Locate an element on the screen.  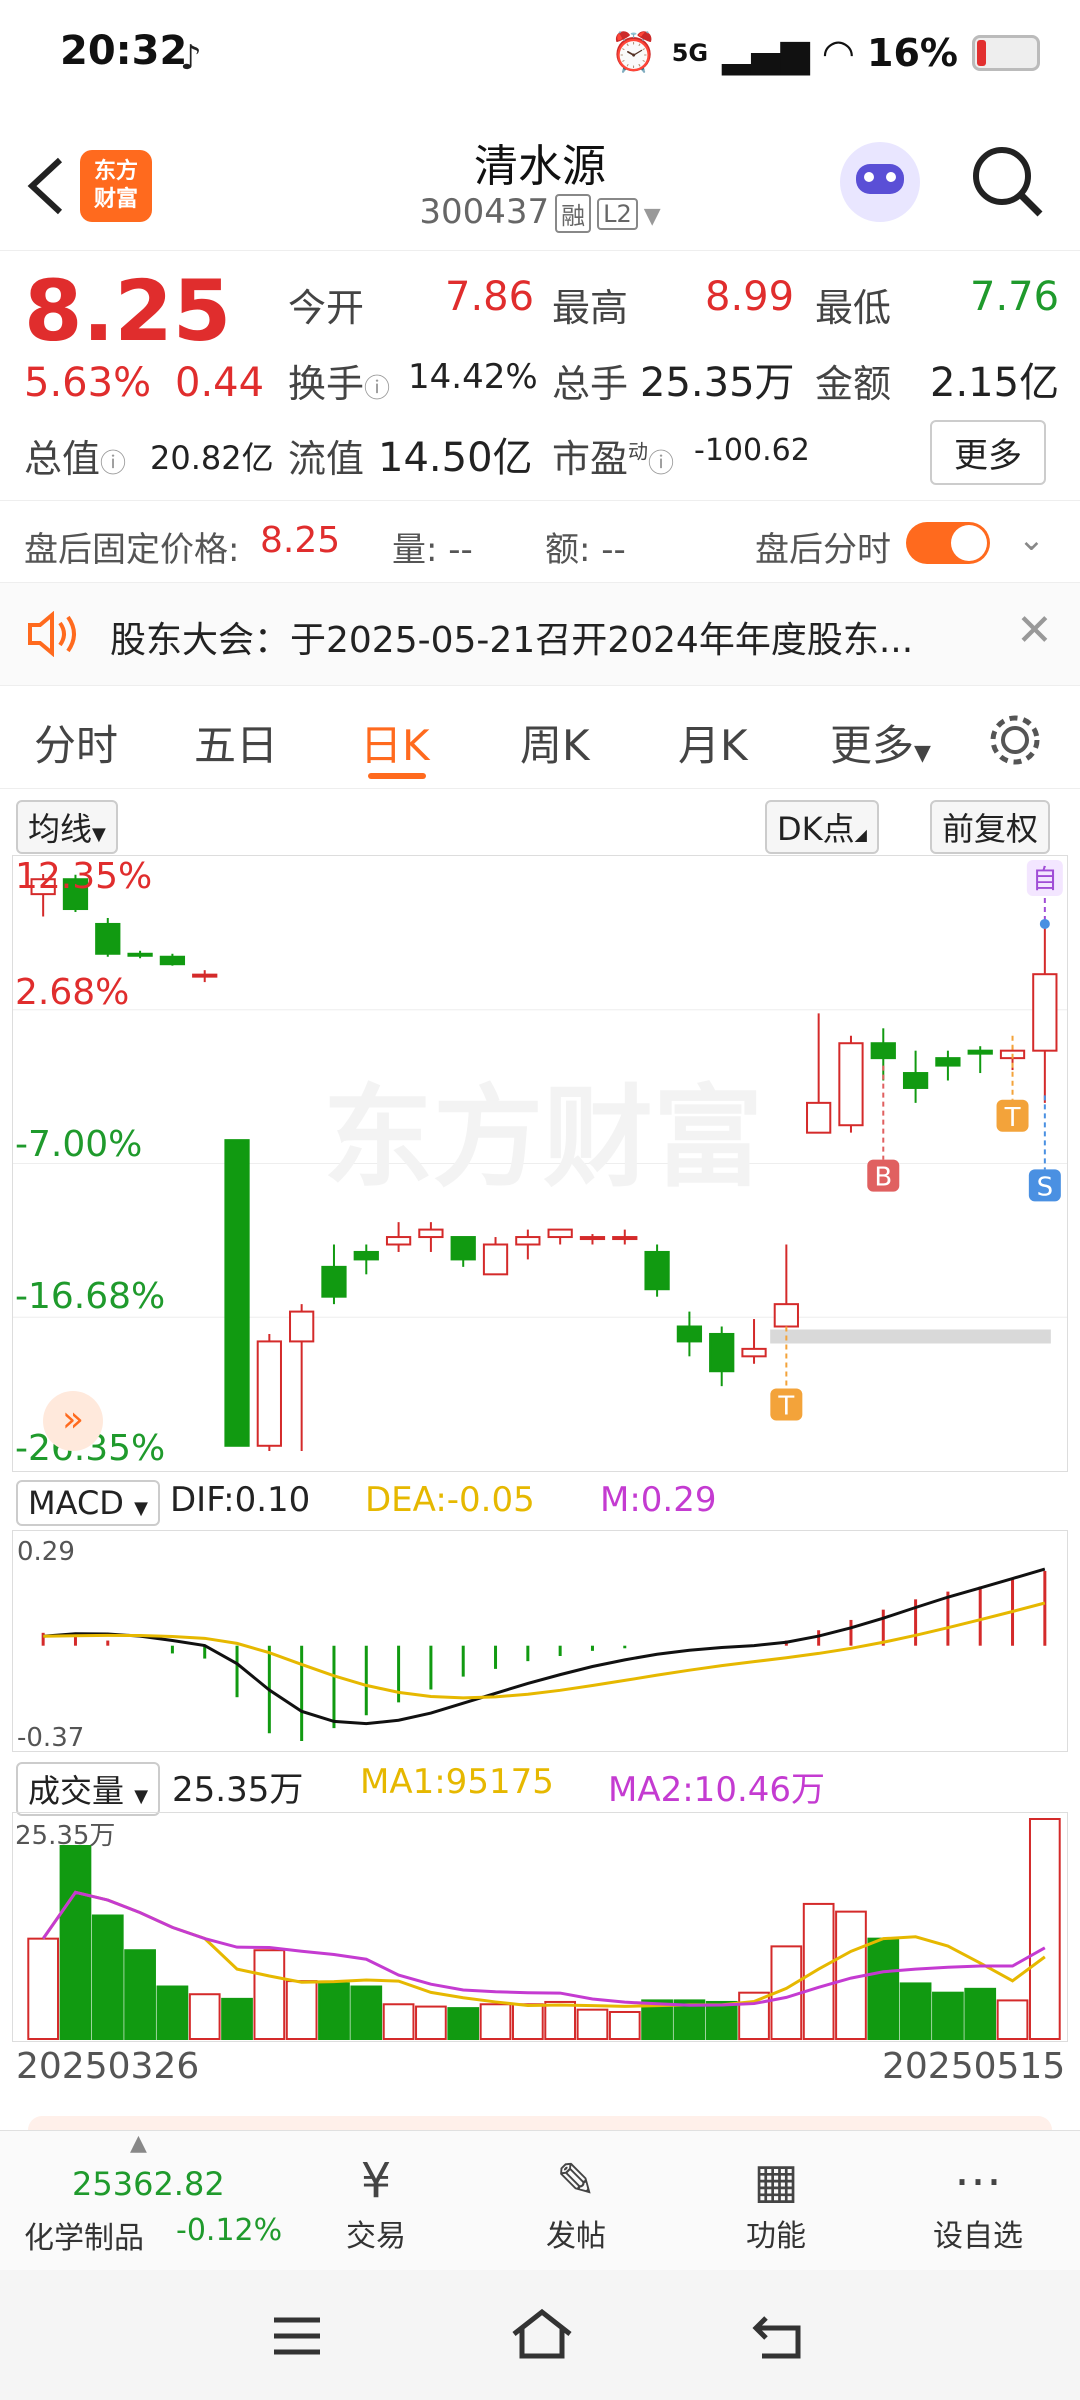
float-label: 流值 is located at coordinates (326, 459).